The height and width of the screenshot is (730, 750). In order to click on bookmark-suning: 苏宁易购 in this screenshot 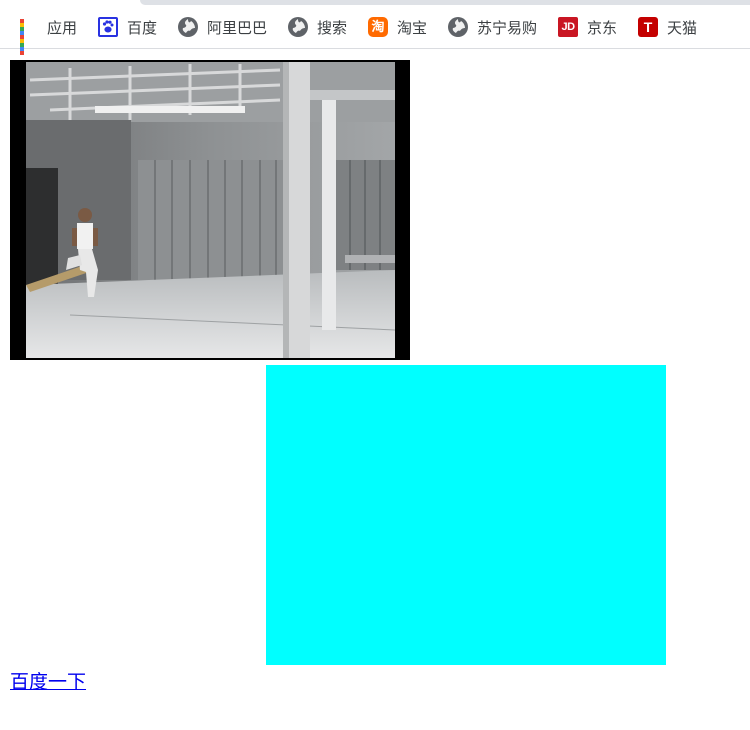, I will do `click(492, 27)`.